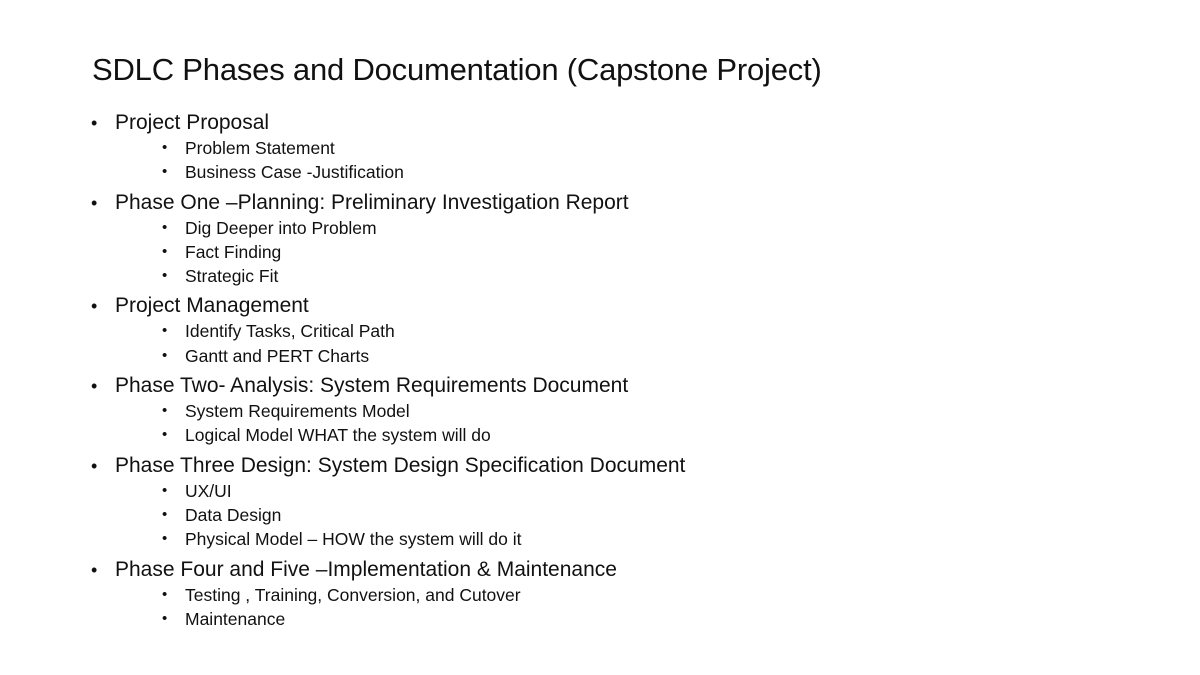 The height and width of the screenshot is (675, 1200). I want to click on sub-item-label: System Requirements Model, so click(297, 411).